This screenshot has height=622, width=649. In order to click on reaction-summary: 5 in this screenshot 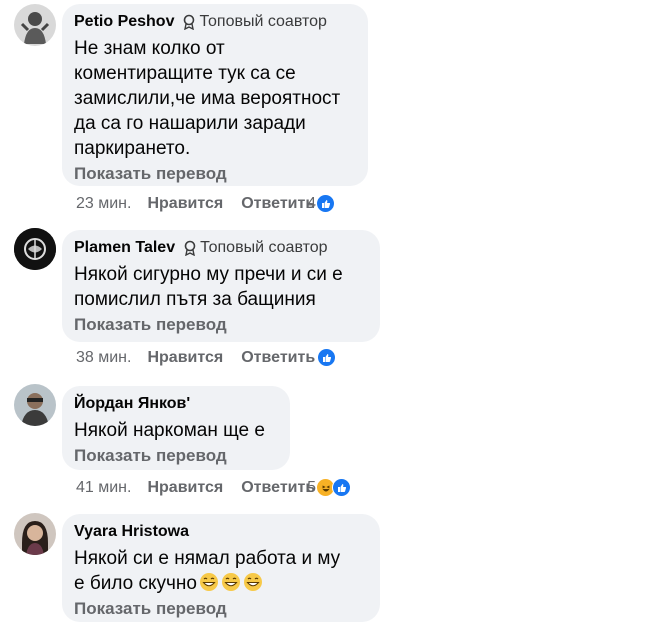, I will do `click(329, 487)`.